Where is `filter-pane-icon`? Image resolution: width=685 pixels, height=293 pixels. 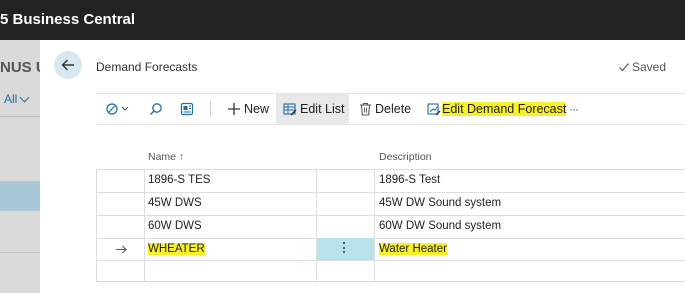 filter-pane-icon is located at coordinates (117, 109).